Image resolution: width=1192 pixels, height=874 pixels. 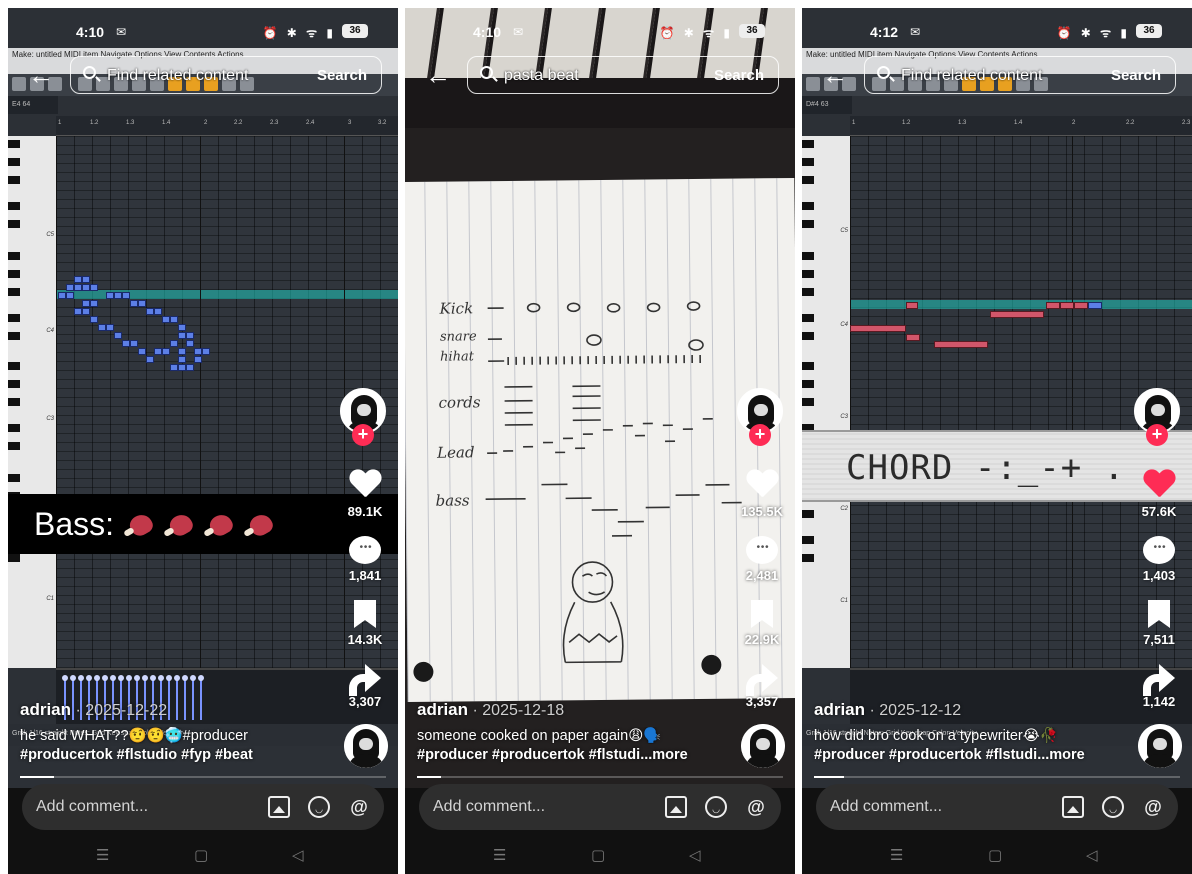 What do you see at coordinates (1159, 559) in the screenshot?
I see `comment-button: 1,403` at bounding box center [1159, 559].